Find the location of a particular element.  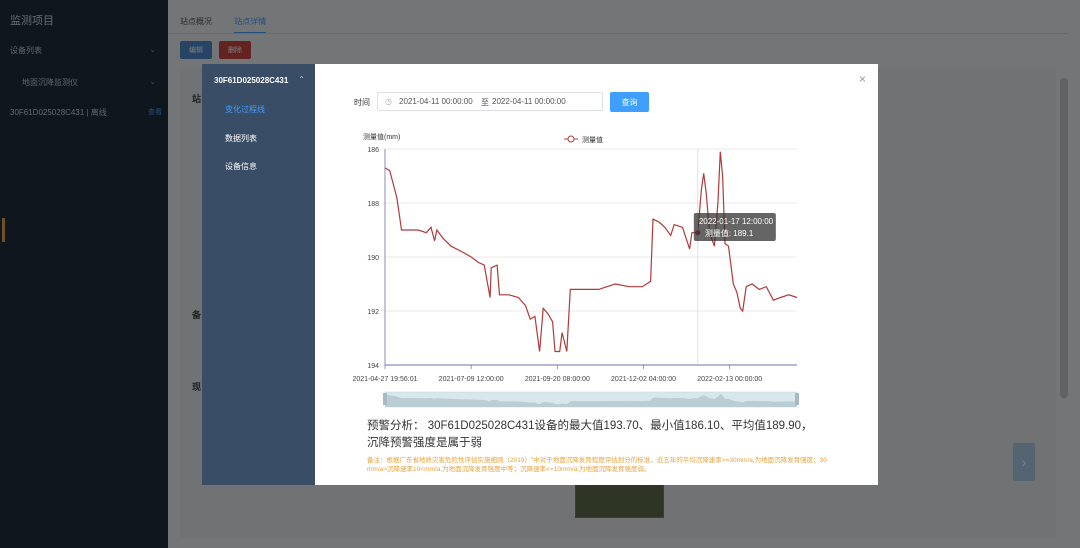

tooltip-title: 2022-01-17 12:00:00 is located at coordinates (736, 221).